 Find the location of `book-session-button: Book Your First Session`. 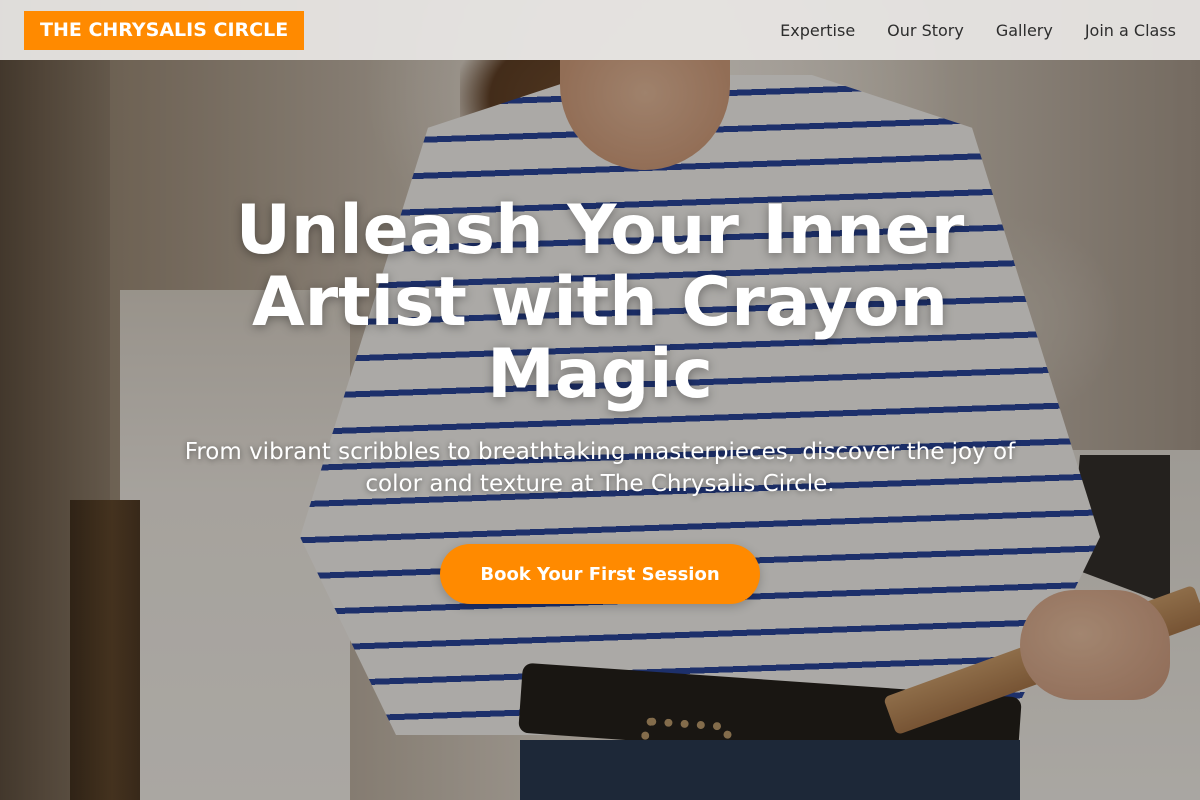

book-session-button: Book Your First Session is located at coordinates (600, 574).